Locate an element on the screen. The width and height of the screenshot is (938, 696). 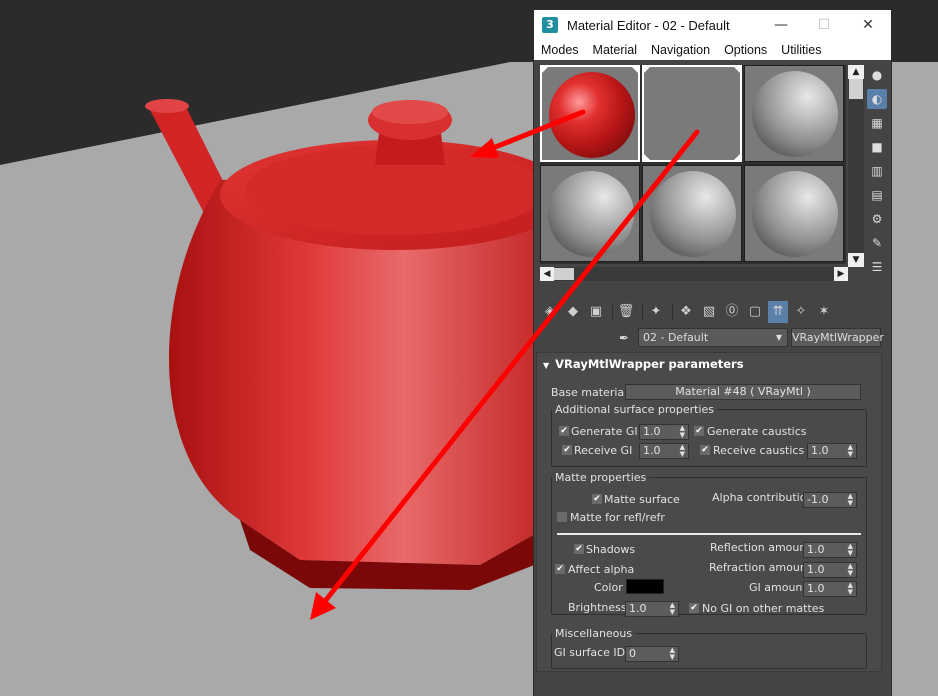
material-name-dropdown: 02 - Default ▼ is located at coordinates (713, 337).